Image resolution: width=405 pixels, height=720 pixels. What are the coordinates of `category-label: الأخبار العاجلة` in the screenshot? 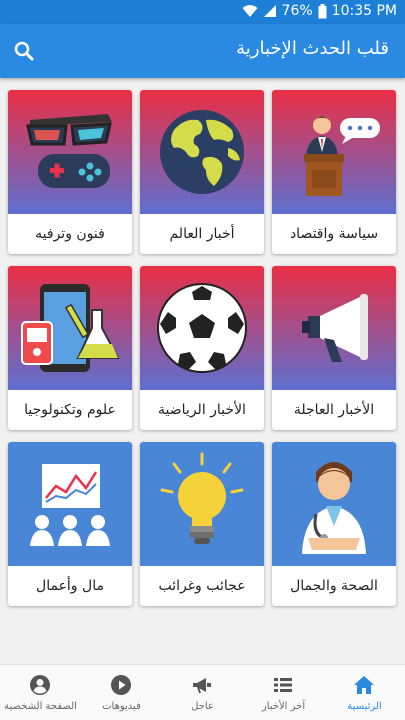 It's located at (334, 410).